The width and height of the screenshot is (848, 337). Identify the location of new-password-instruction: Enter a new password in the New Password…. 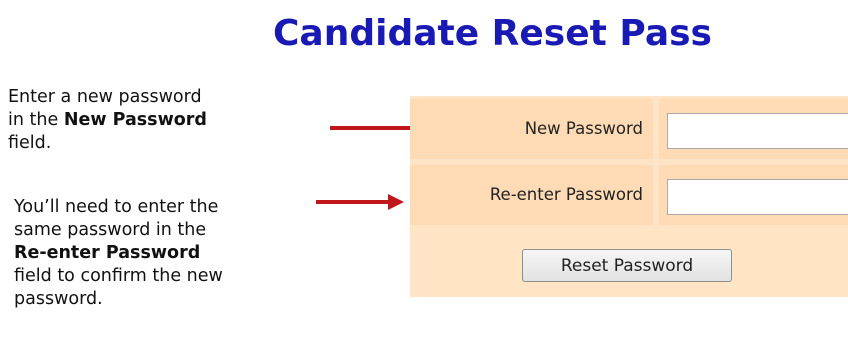
(108, 120).